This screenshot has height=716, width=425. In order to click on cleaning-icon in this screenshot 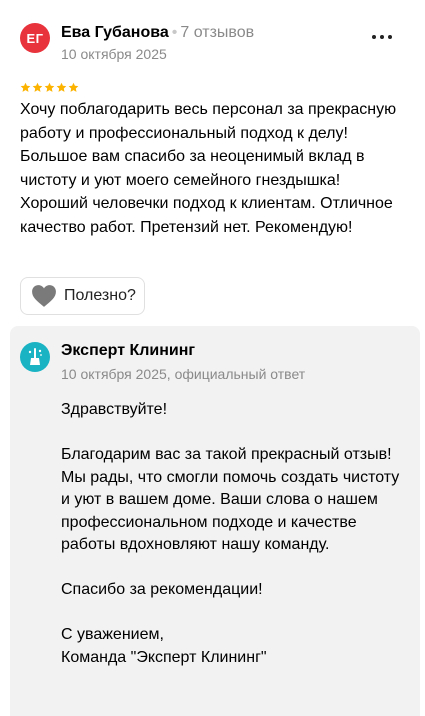, I will do `click(35, 356)`.